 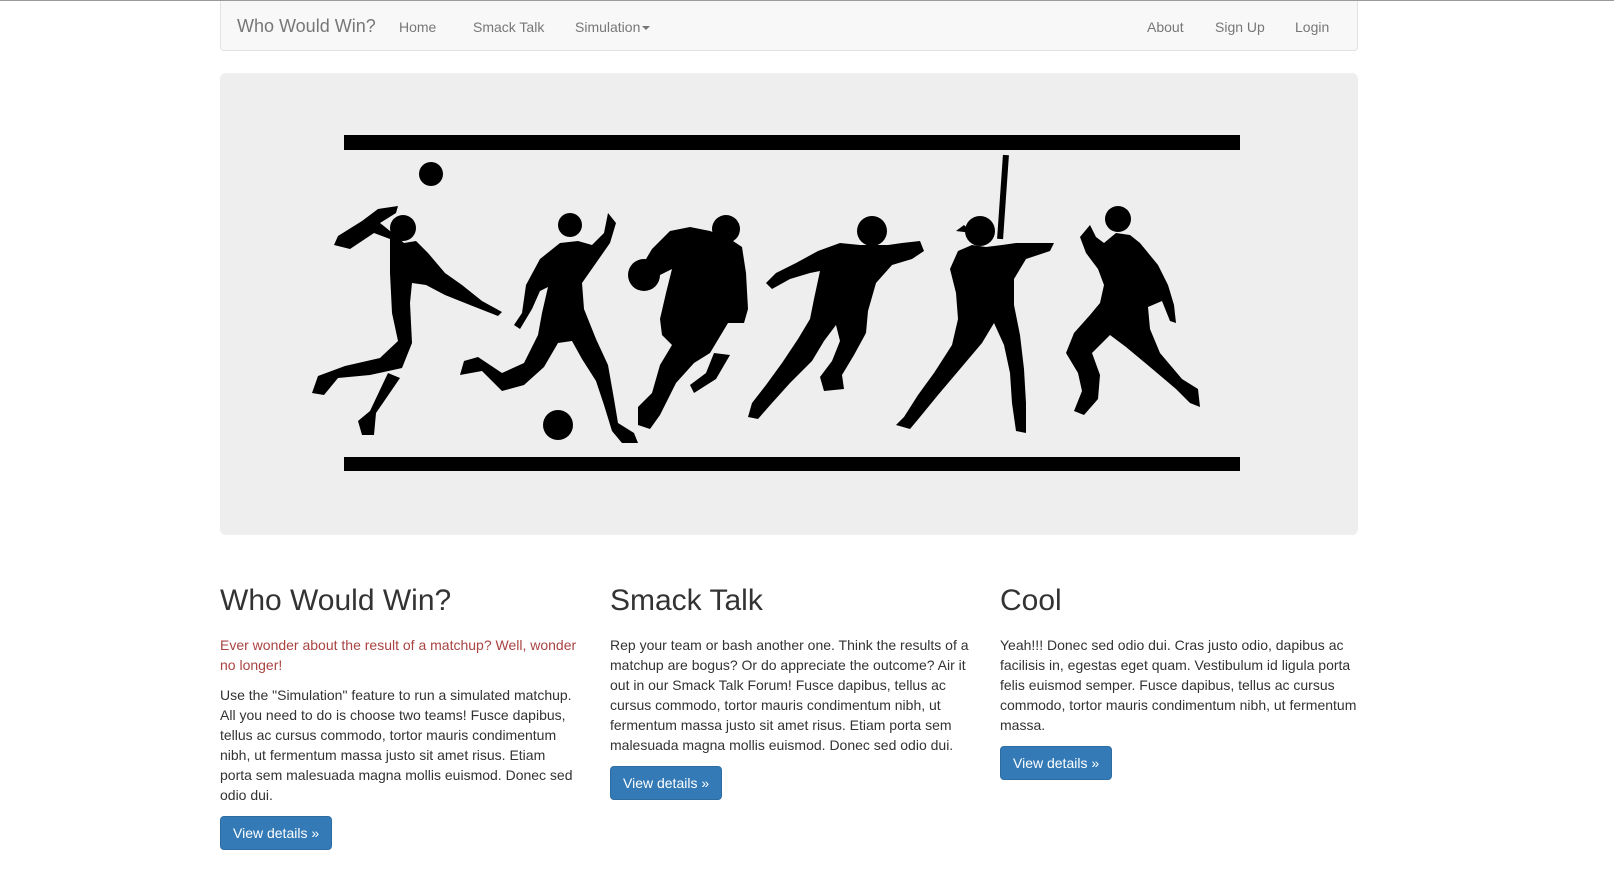 What do you see at coordinates (431, 174) in the screenshot?
I see `volleyball-ball` at bounding box center [431, 174].